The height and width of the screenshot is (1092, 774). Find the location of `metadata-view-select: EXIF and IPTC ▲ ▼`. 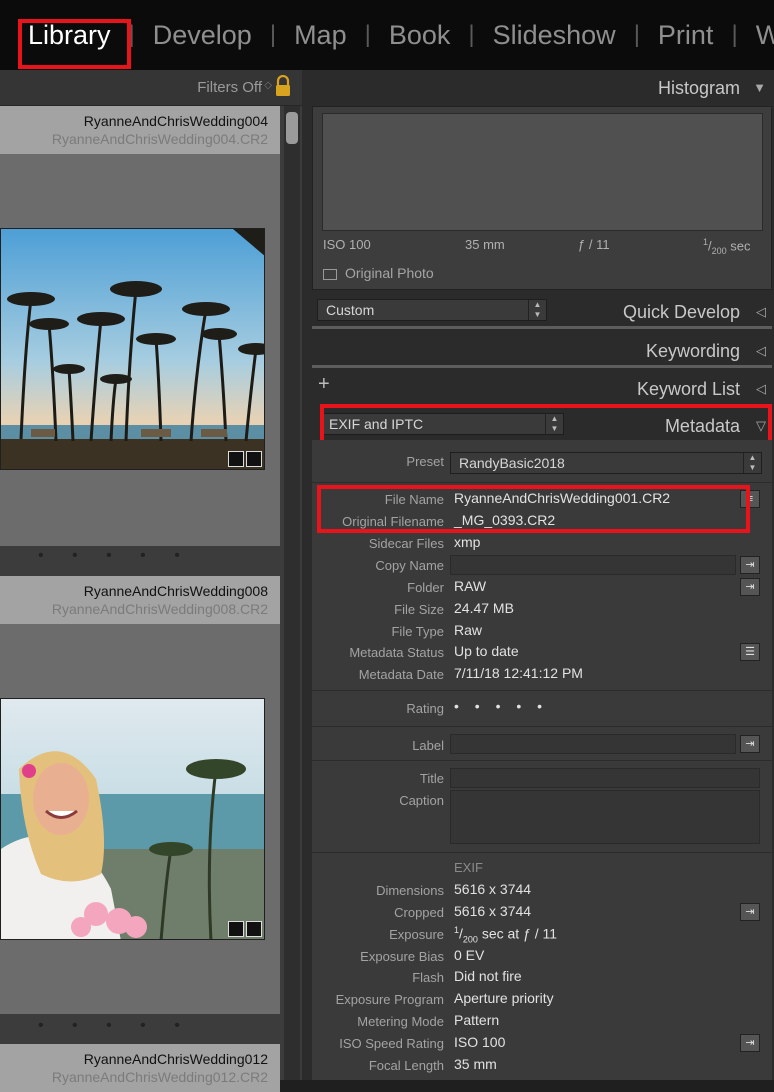

metadata-view-select: EXIF and IPTC ▲ ▼ is located at coordinates (442, 424).